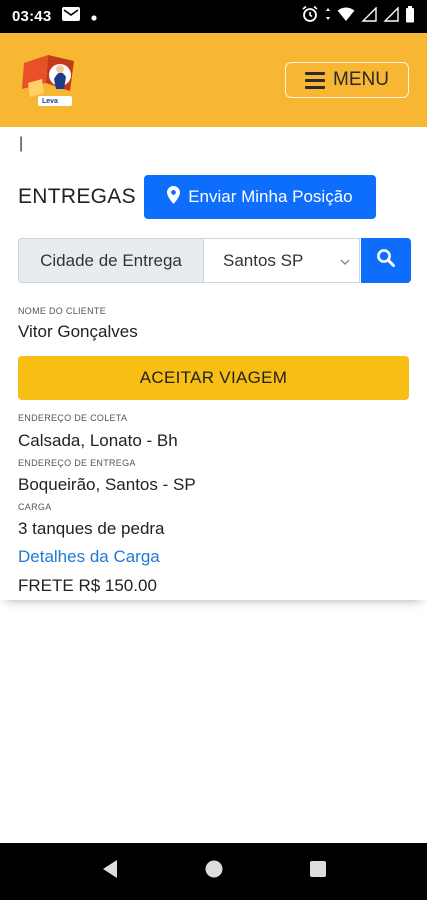 The image size is (427, 900). Describe the element at coordinates (315, 80) in the screenshot. I see `hamburger-icon` at that location.